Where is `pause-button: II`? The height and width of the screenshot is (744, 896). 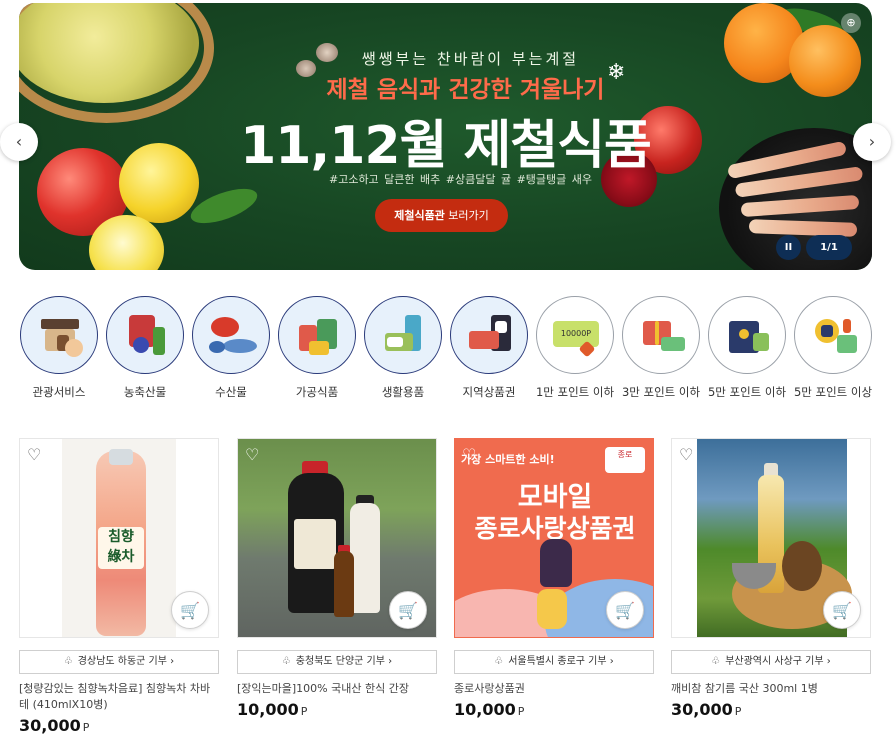
pause-button: II is located at coordinates (788, 247).